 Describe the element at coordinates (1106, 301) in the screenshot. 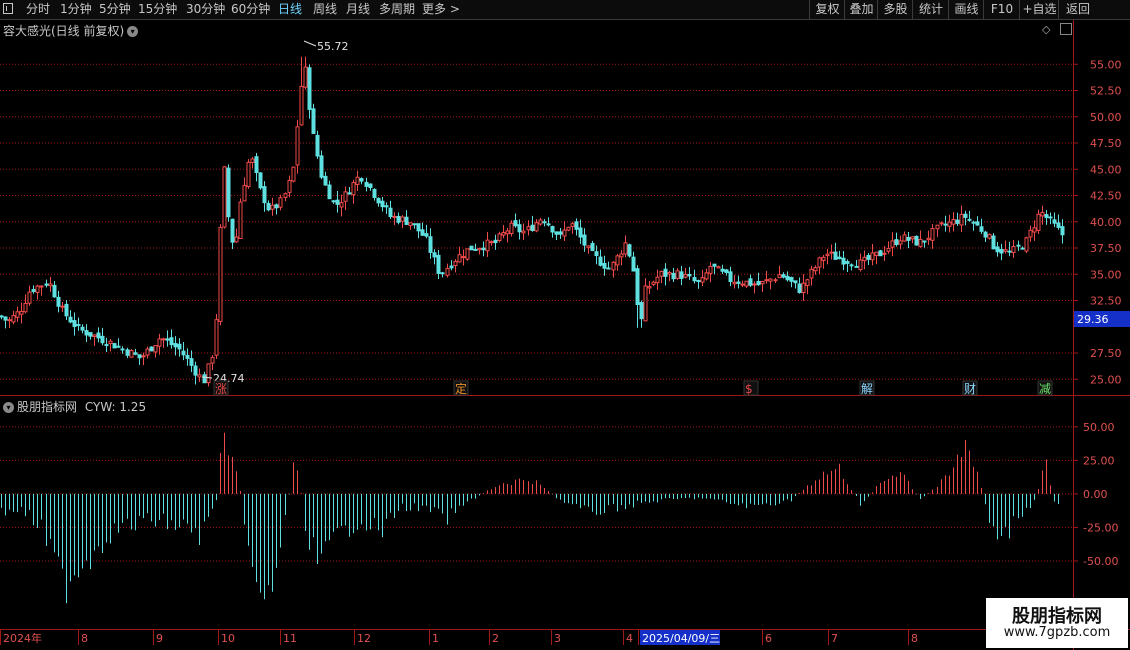

I see `price-tick-label: 32.50` at that location.